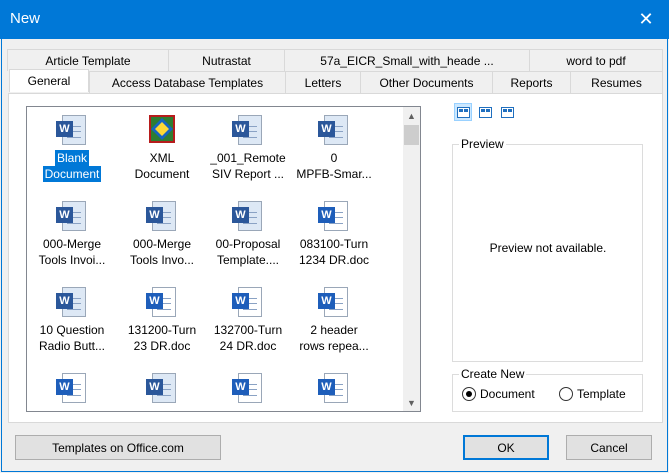 The height and width of the screenshot is (473, 669). I want to click on template-radio: Template, so click(592, 394).